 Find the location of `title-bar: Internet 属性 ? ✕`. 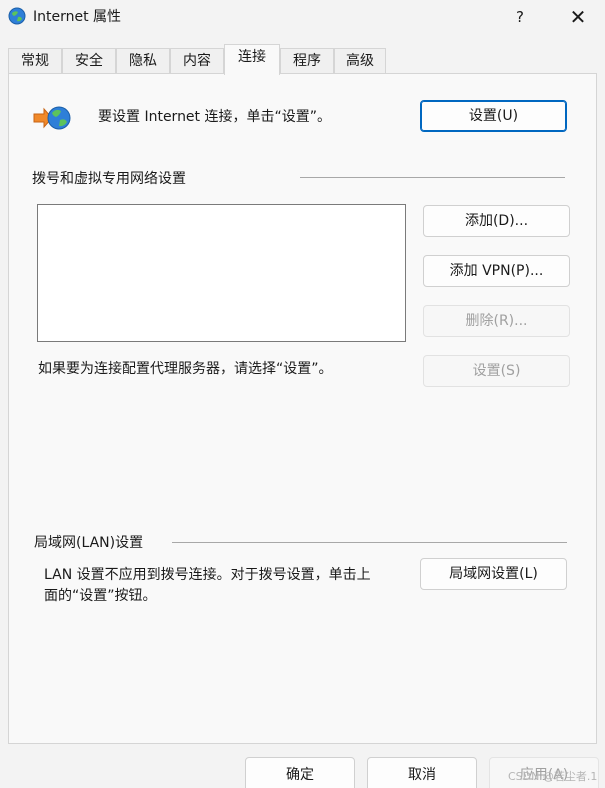

title-bar: Internet 属性 ? ✕ is located at coordinates (302, 18).